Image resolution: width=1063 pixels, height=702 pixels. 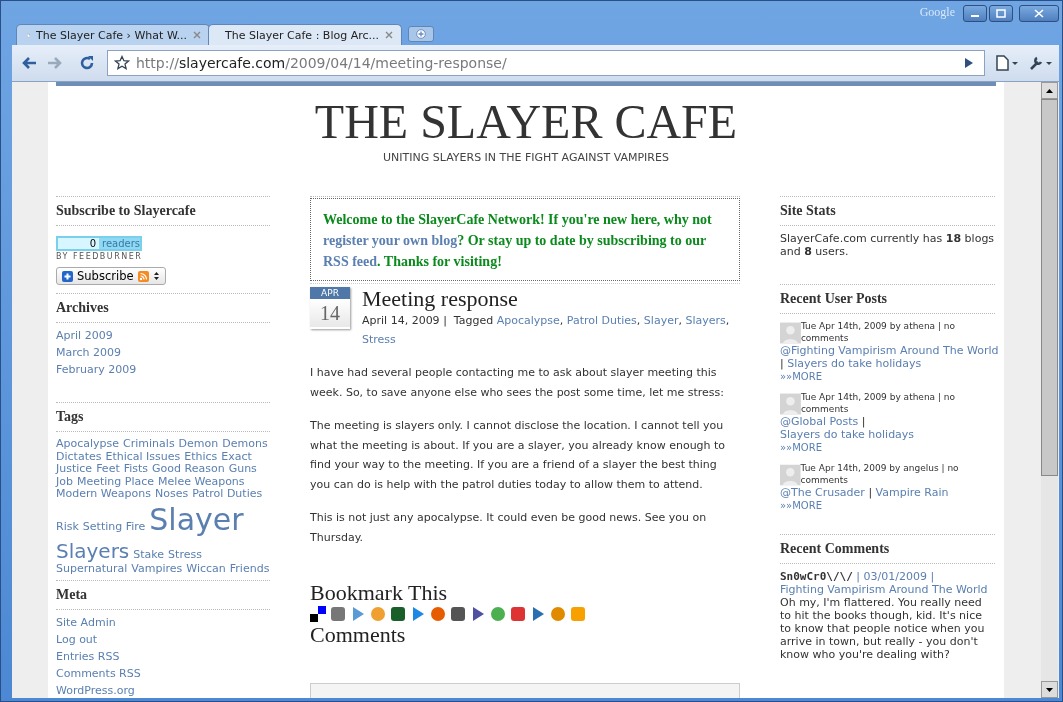 What do you see at coordinates (473, 320) in the screenshot?
I see `tagged-label: Tagged` at bounding box center [473, 320].